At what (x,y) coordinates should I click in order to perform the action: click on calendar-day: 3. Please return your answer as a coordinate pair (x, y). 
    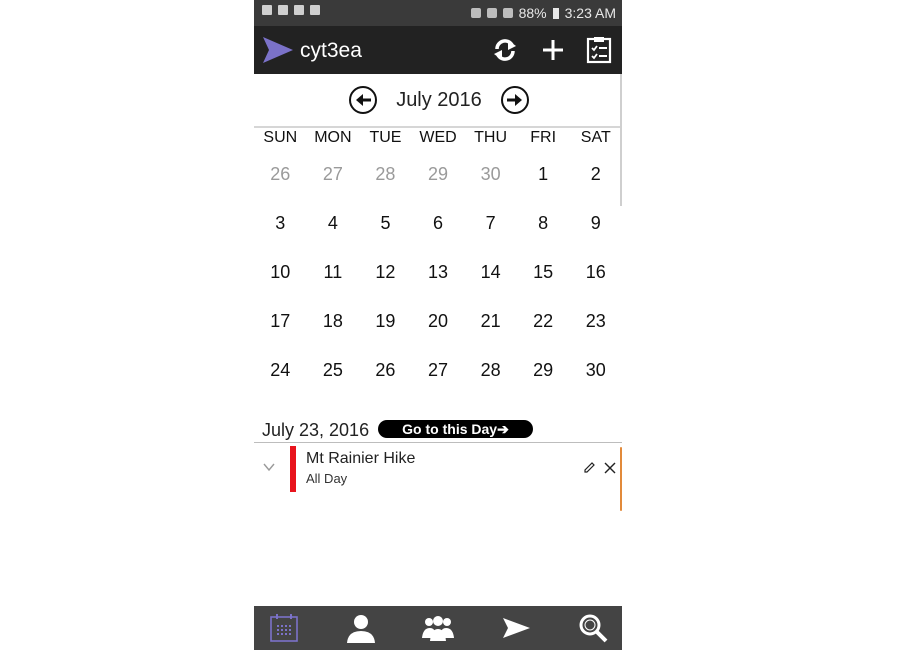
    Looking at the image, I should click on (280, 224).